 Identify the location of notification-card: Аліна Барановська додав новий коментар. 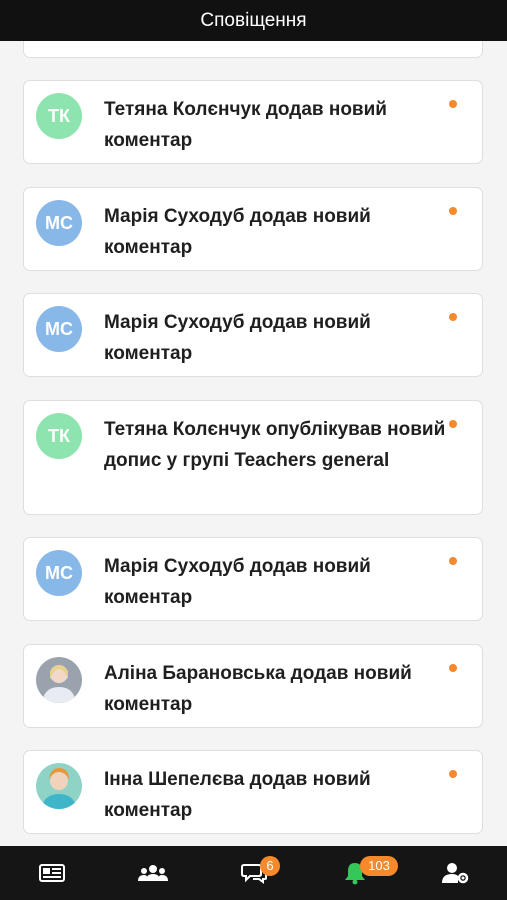
(253, 686).